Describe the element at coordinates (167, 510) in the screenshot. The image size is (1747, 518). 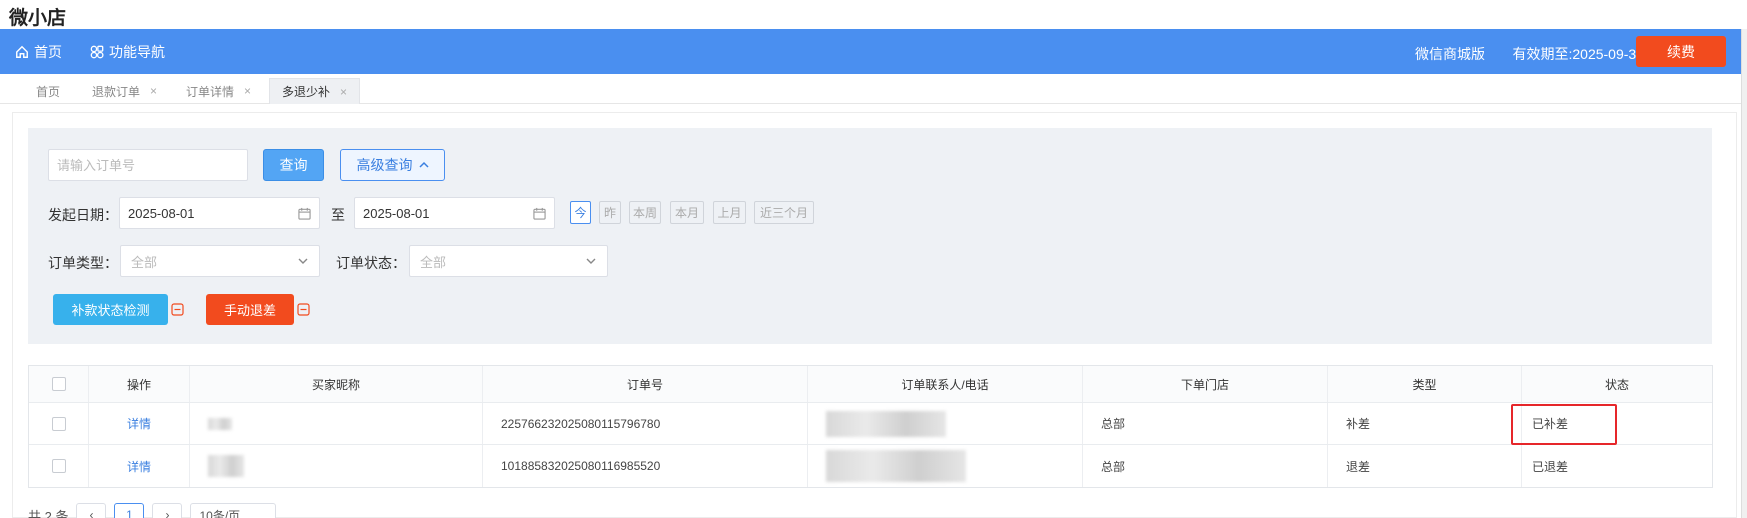
I see `next-page-button: ›` at that location.